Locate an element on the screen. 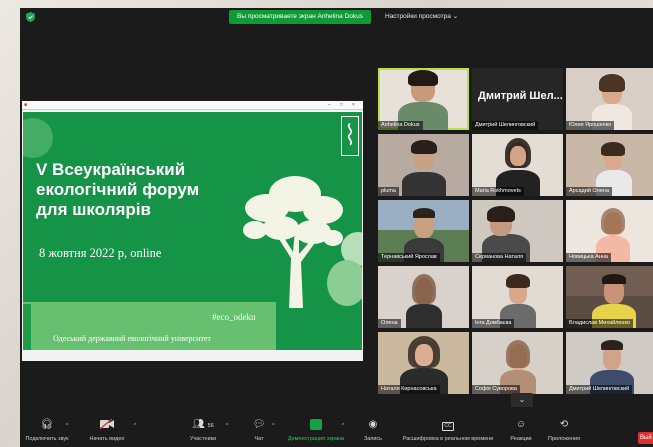  chat-button: 💬︎ Чат is located at coordinates (259, 430).